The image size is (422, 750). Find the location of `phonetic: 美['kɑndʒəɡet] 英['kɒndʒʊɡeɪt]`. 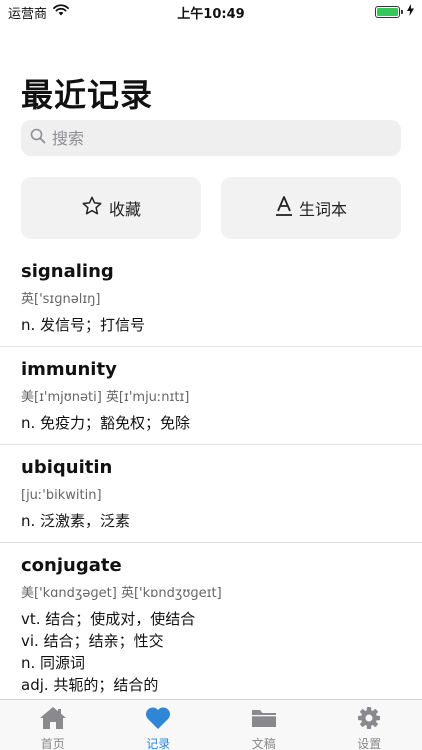

phonetic: 美['kɑndʒəɡet] 英['kɒndʒʊɡeɪt] is located at coordinates (121, 593).